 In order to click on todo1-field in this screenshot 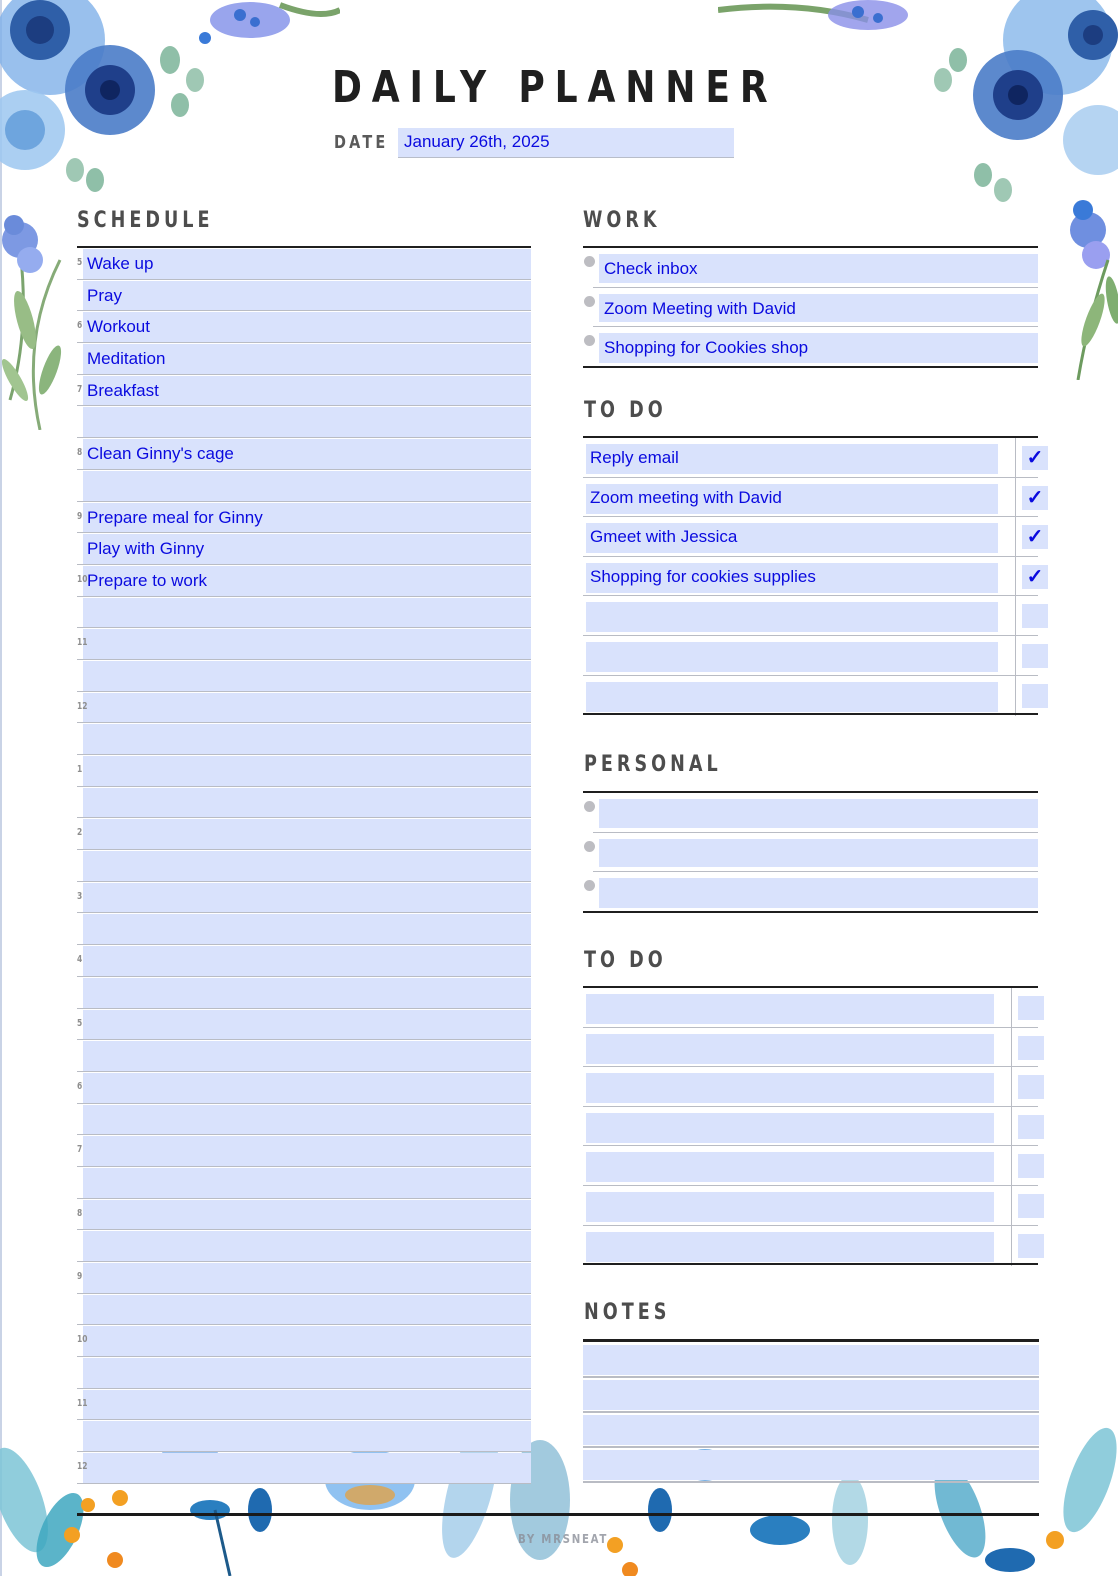, I will do `click(792, 617)`.